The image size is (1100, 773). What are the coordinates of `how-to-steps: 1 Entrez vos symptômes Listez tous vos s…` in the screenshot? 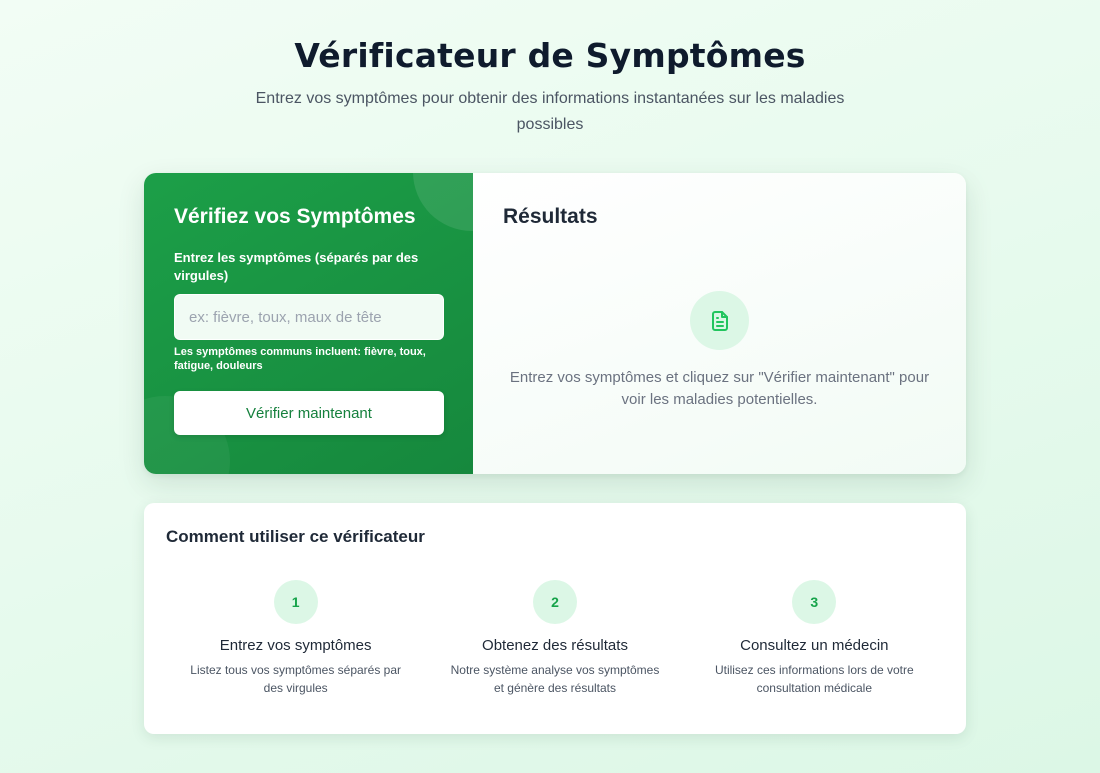 It's located at (555, 638).